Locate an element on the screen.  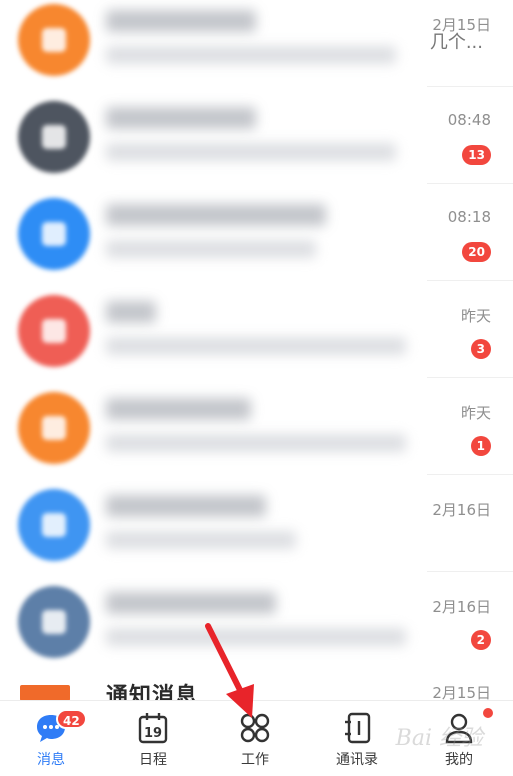
tab-calendar: 19 日程 is located at coordinates (153, 738).